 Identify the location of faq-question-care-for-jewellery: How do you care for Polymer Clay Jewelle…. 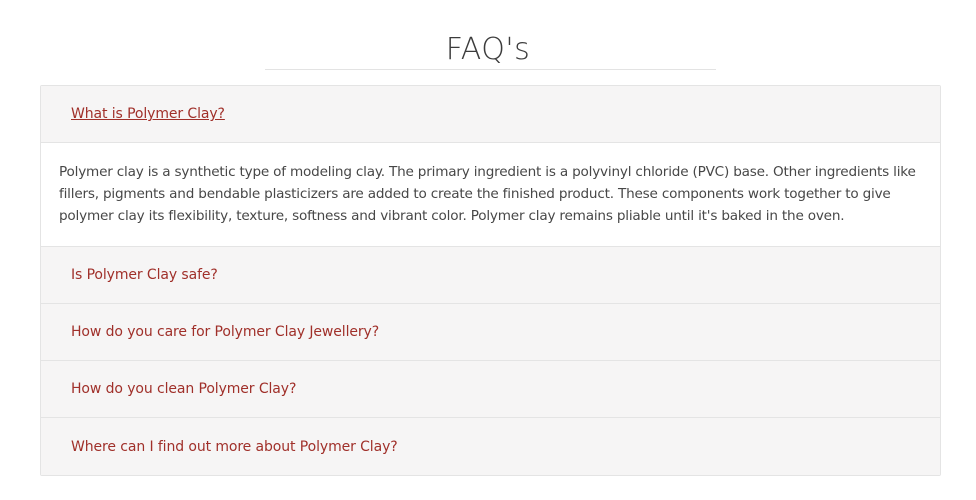
(490, 332).